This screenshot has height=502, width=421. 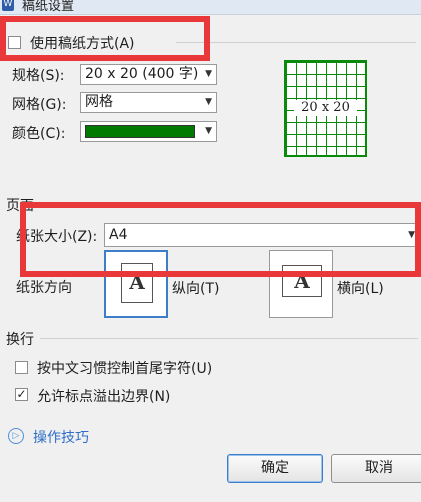 What do you see at coordinates (210, 7) in the screenshot?
I see `title-bar: W 稿纸设置` at bounding box center [210, 7].